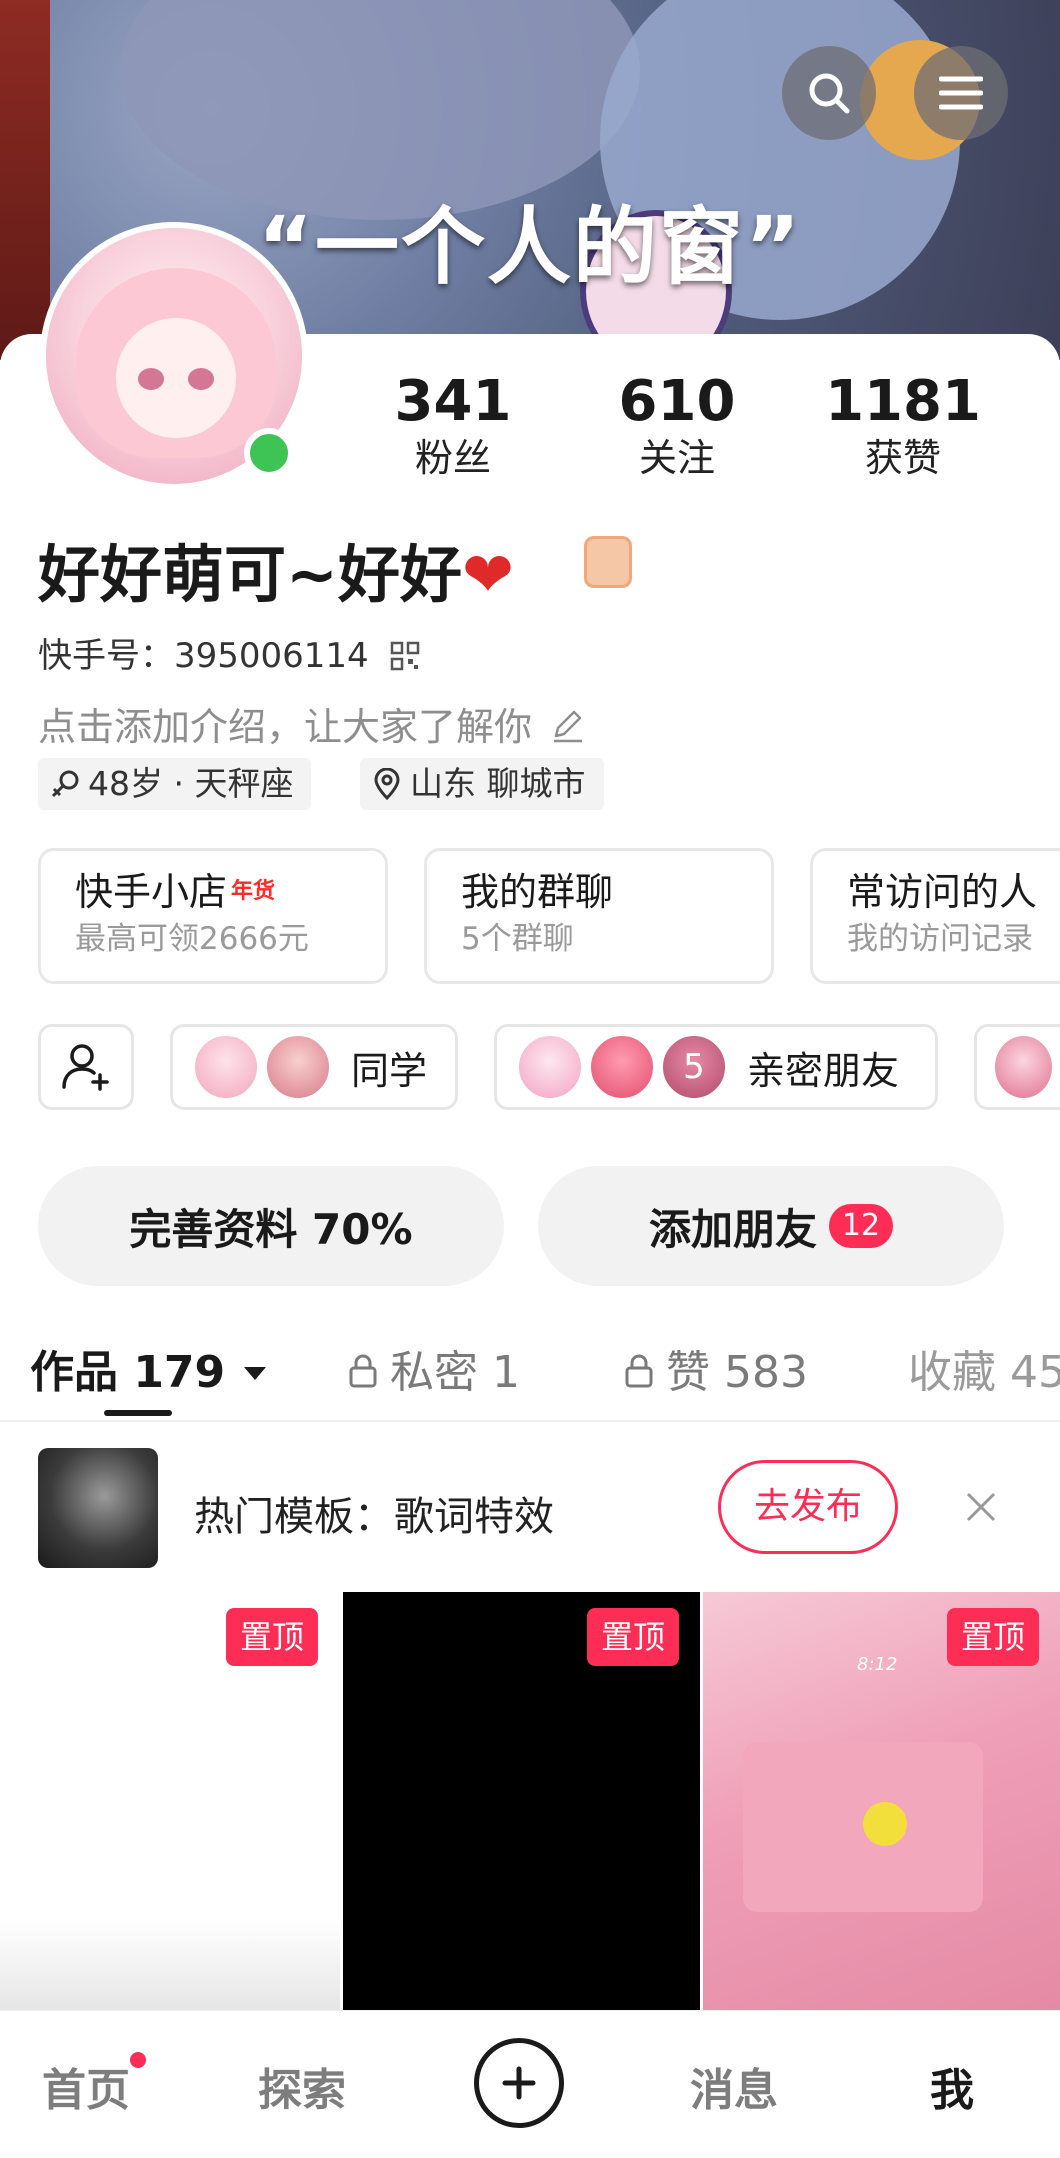 This screenshot has width=1060, height=2158. Describe the element at coordinates (676, 458) in the screenshot. I see `following-label: 关注` at that location.